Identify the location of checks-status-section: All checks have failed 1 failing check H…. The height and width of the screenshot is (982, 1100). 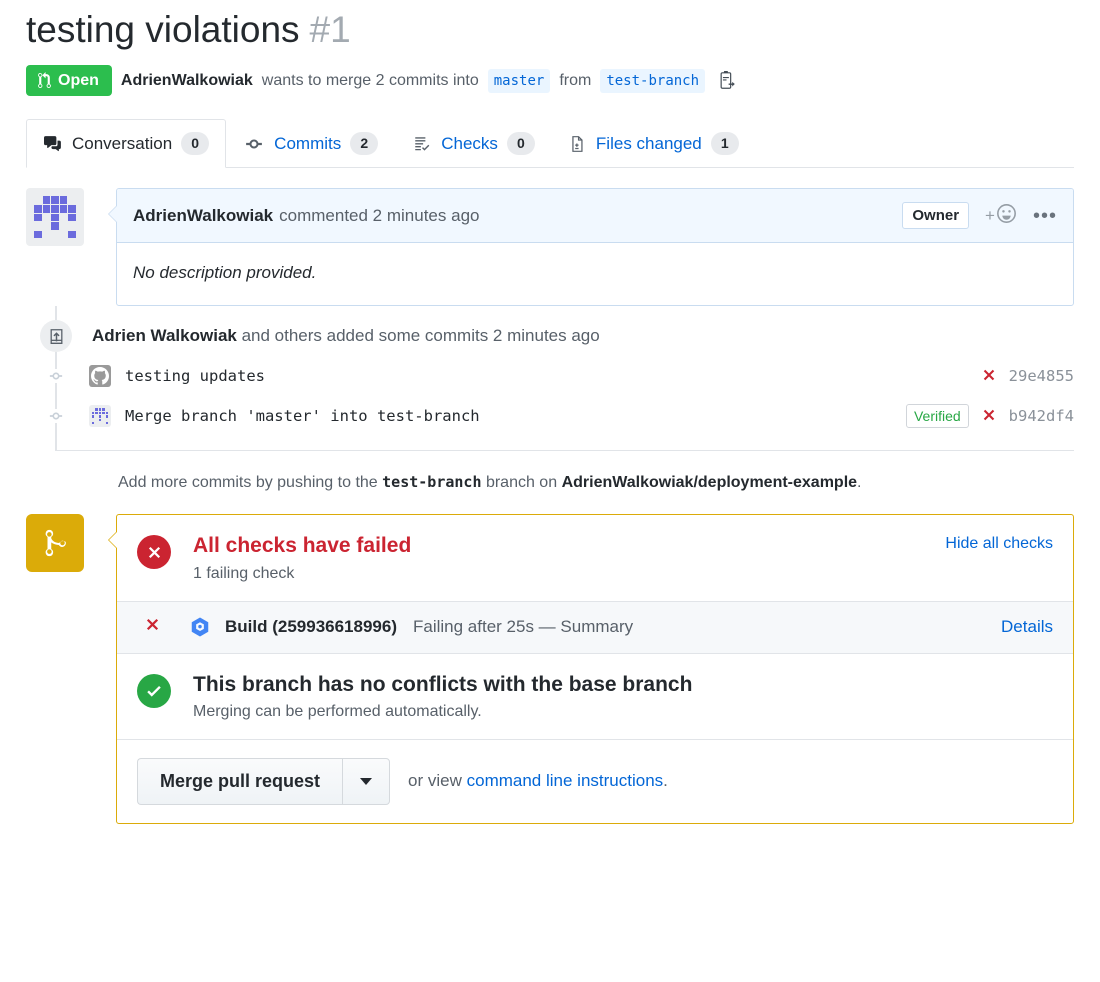
(595, 557).